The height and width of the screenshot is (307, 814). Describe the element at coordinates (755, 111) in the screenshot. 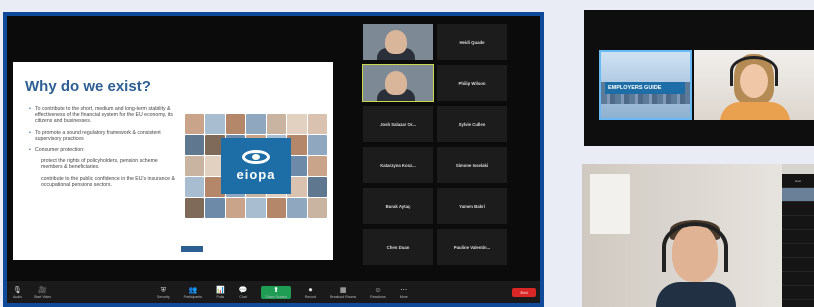

I see `speaker-shirt` at that location.